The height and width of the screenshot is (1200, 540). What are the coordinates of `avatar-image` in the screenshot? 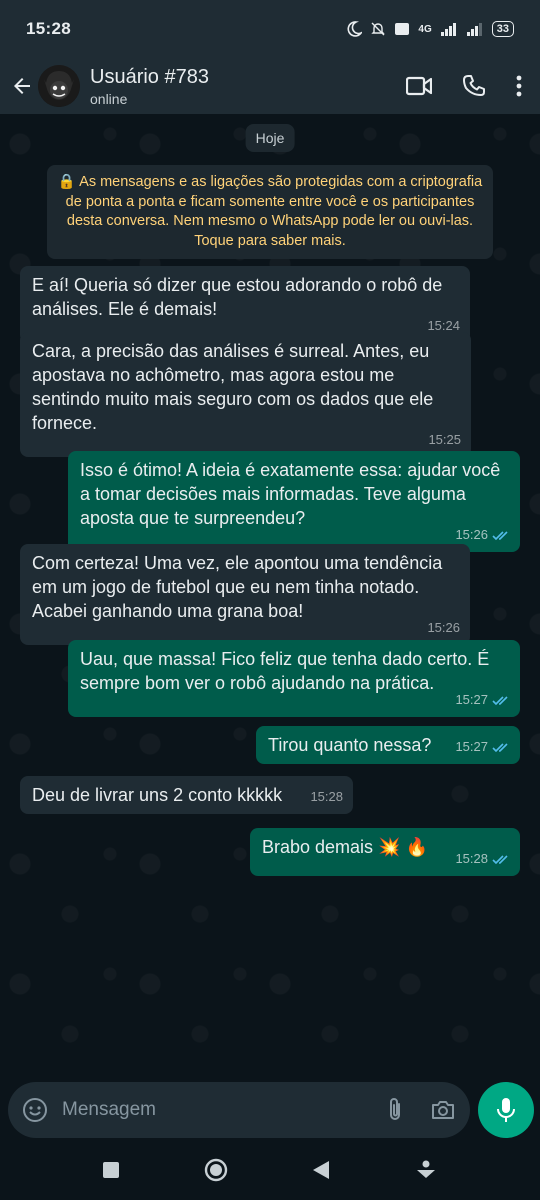 It's located at (59, 86).